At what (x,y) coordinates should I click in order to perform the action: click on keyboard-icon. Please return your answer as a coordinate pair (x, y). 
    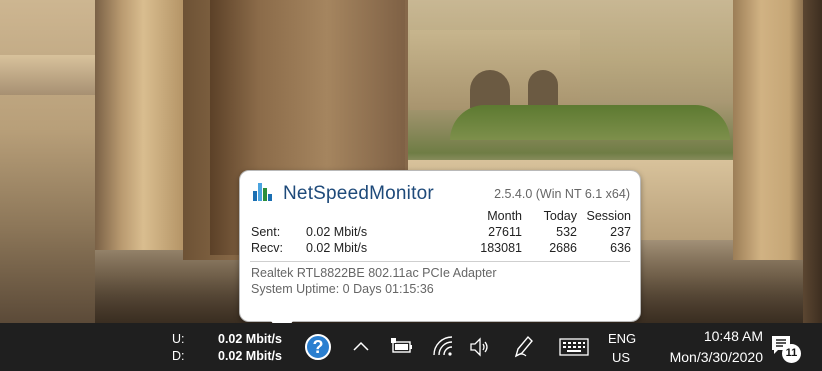
    Looking at the image, I should click on (574, 347).